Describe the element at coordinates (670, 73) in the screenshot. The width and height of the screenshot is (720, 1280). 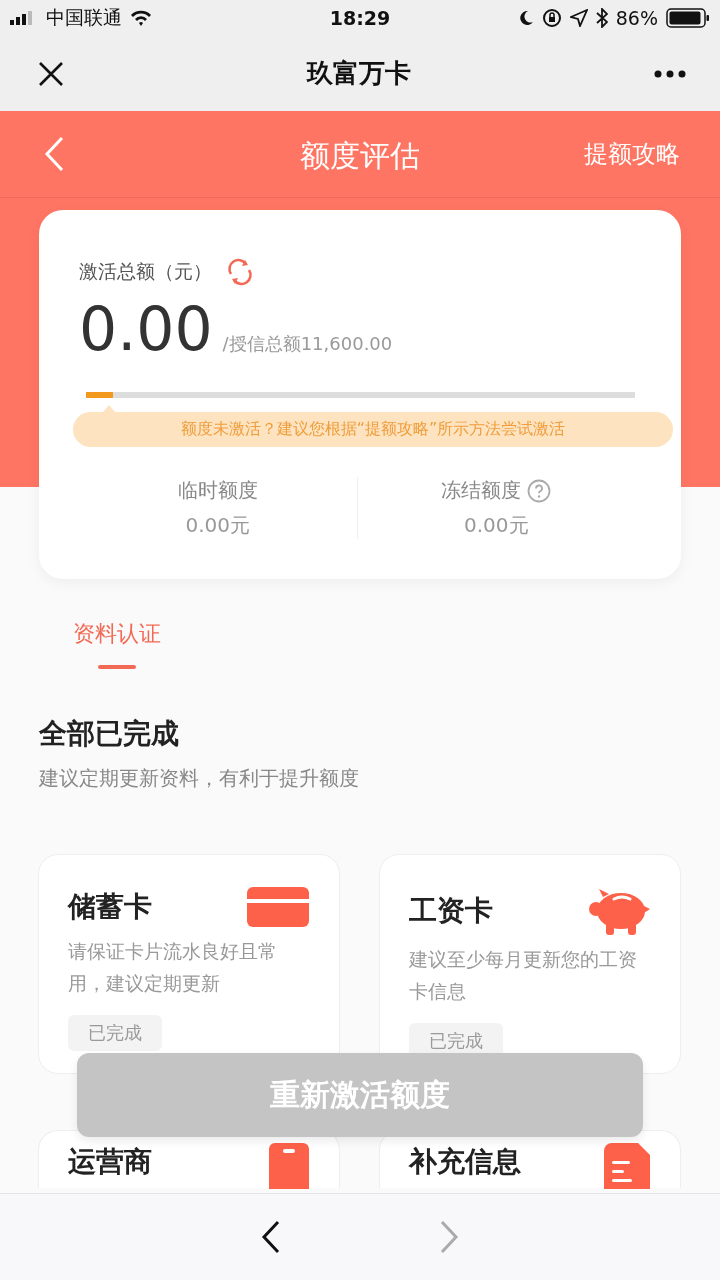
I see `more-icon` at that location.